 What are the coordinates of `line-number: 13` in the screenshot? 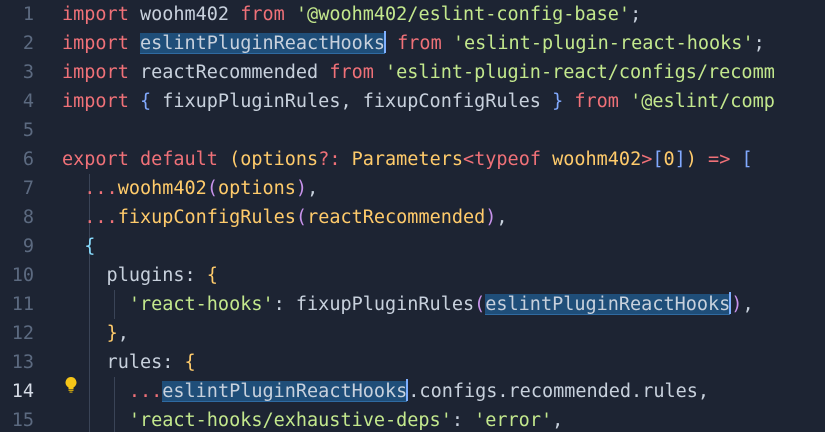 It's located at (22, 362).